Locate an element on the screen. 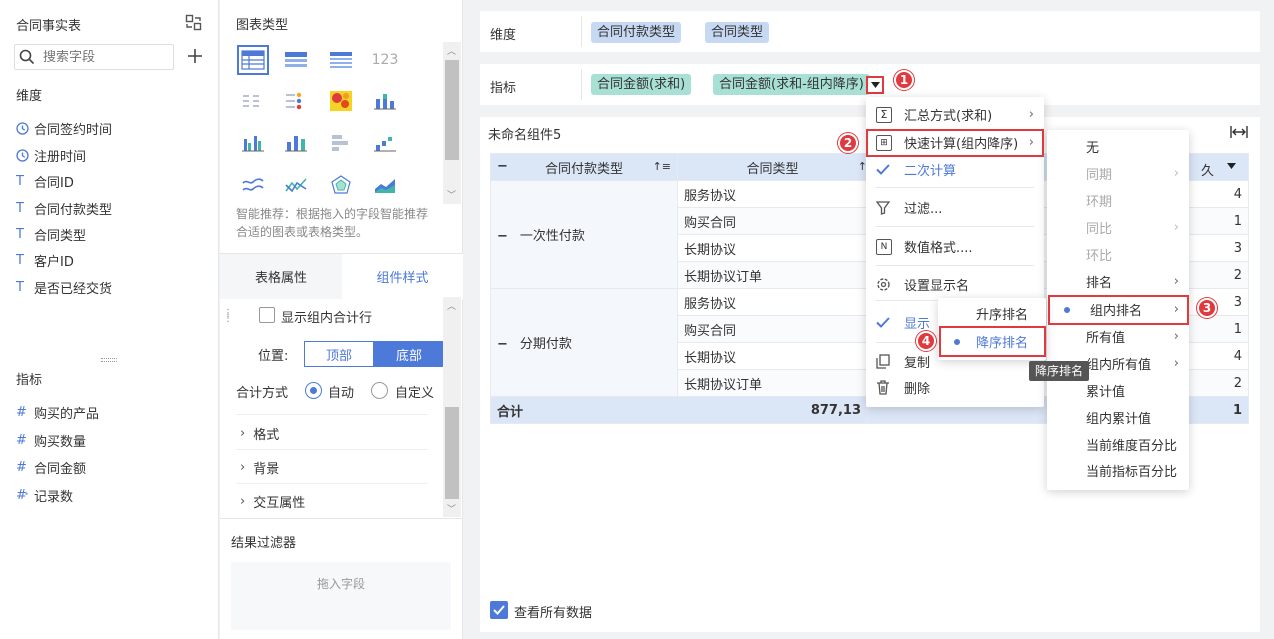 The width and height of the screenshot is (1274, 639). heatmap-icon is located at coordinates (341, 101).